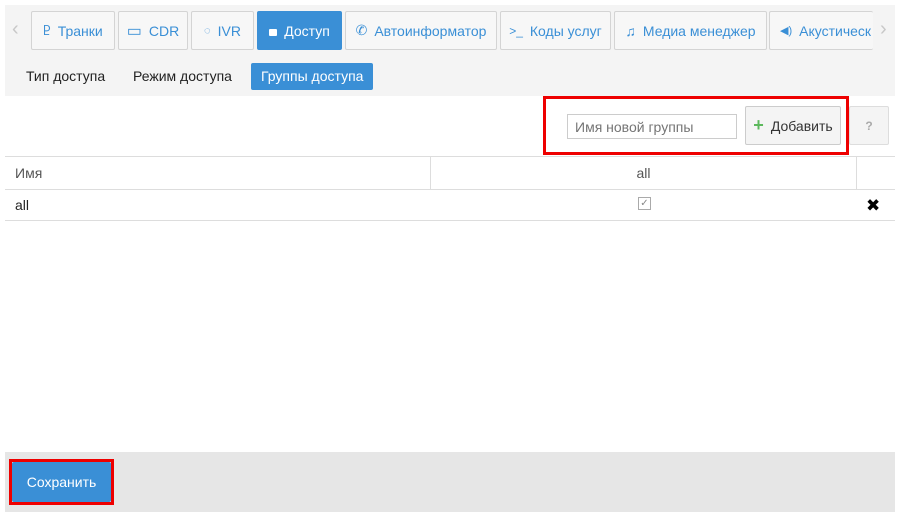 The width and height of the screenshot is (899, 514). I want to click on delete-group-icon: ✖, so click(873, 206).